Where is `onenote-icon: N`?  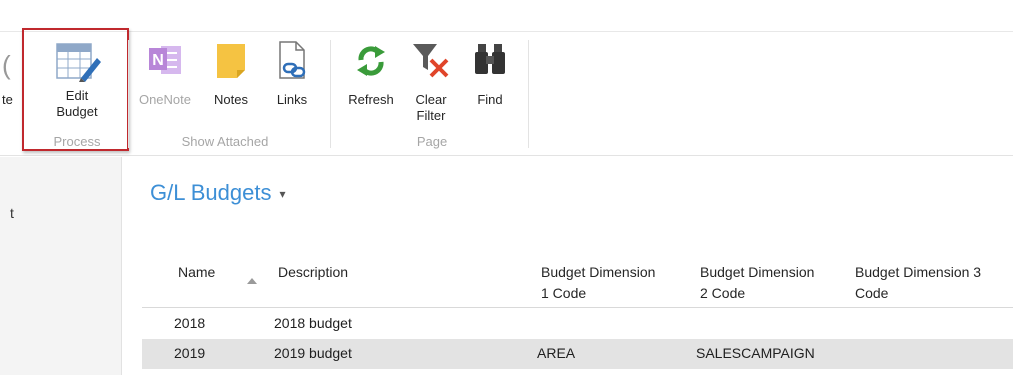
onenote-icon: N is located at coordinates (165, 60).